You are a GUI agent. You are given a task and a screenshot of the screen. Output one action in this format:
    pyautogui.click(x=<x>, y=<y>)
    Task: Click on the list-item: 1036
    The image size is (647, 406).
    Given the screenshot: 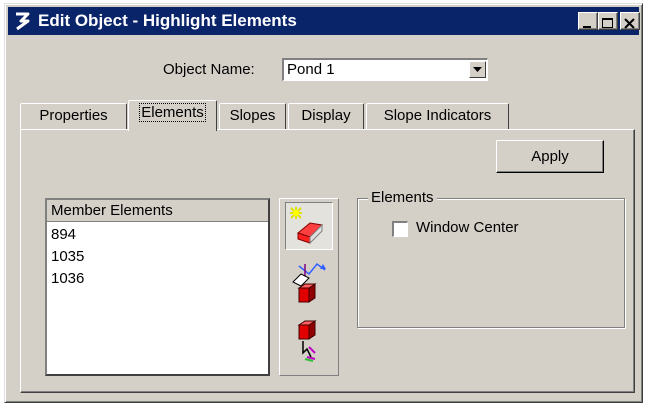 What is the action you would take?
    pyautogui.click(x=67, y=278)
    